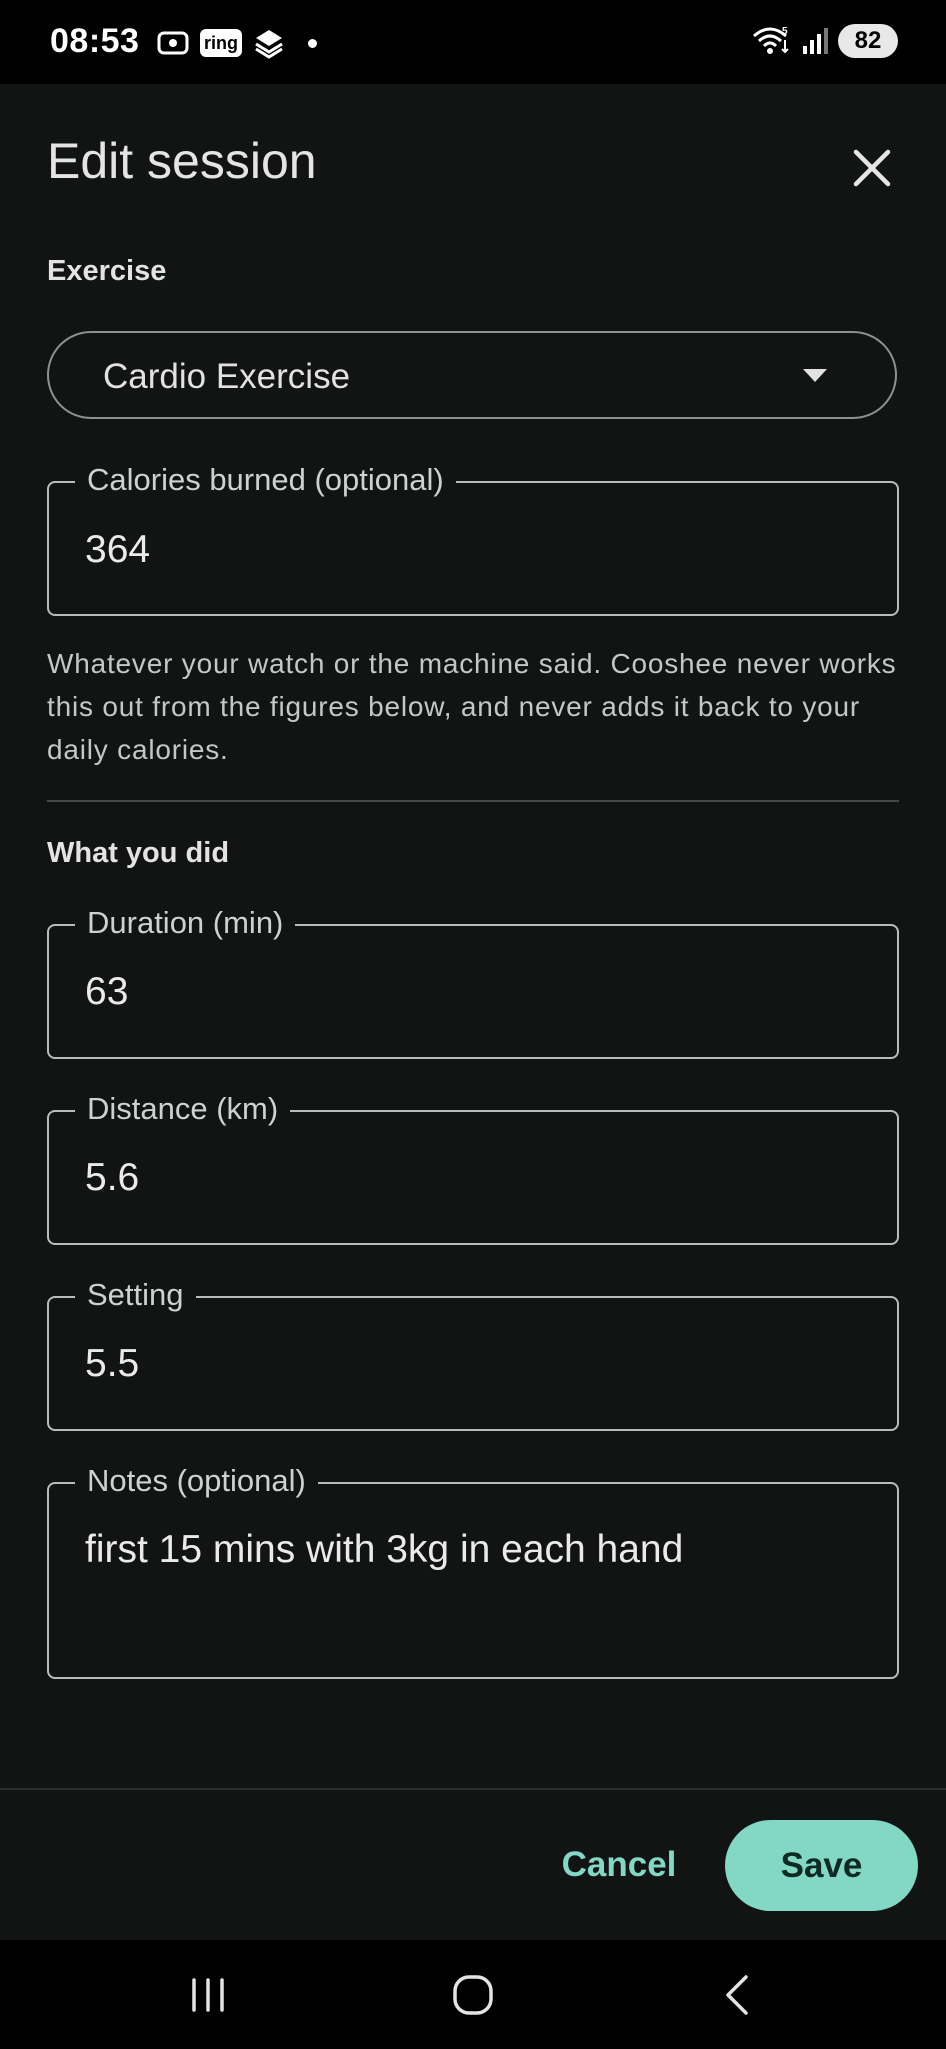 This screenshot has width=946, height=2049. Describe the element at coordinates (619, 1865) in the screenshot. I see `cancel-button: Cancel` at that location.